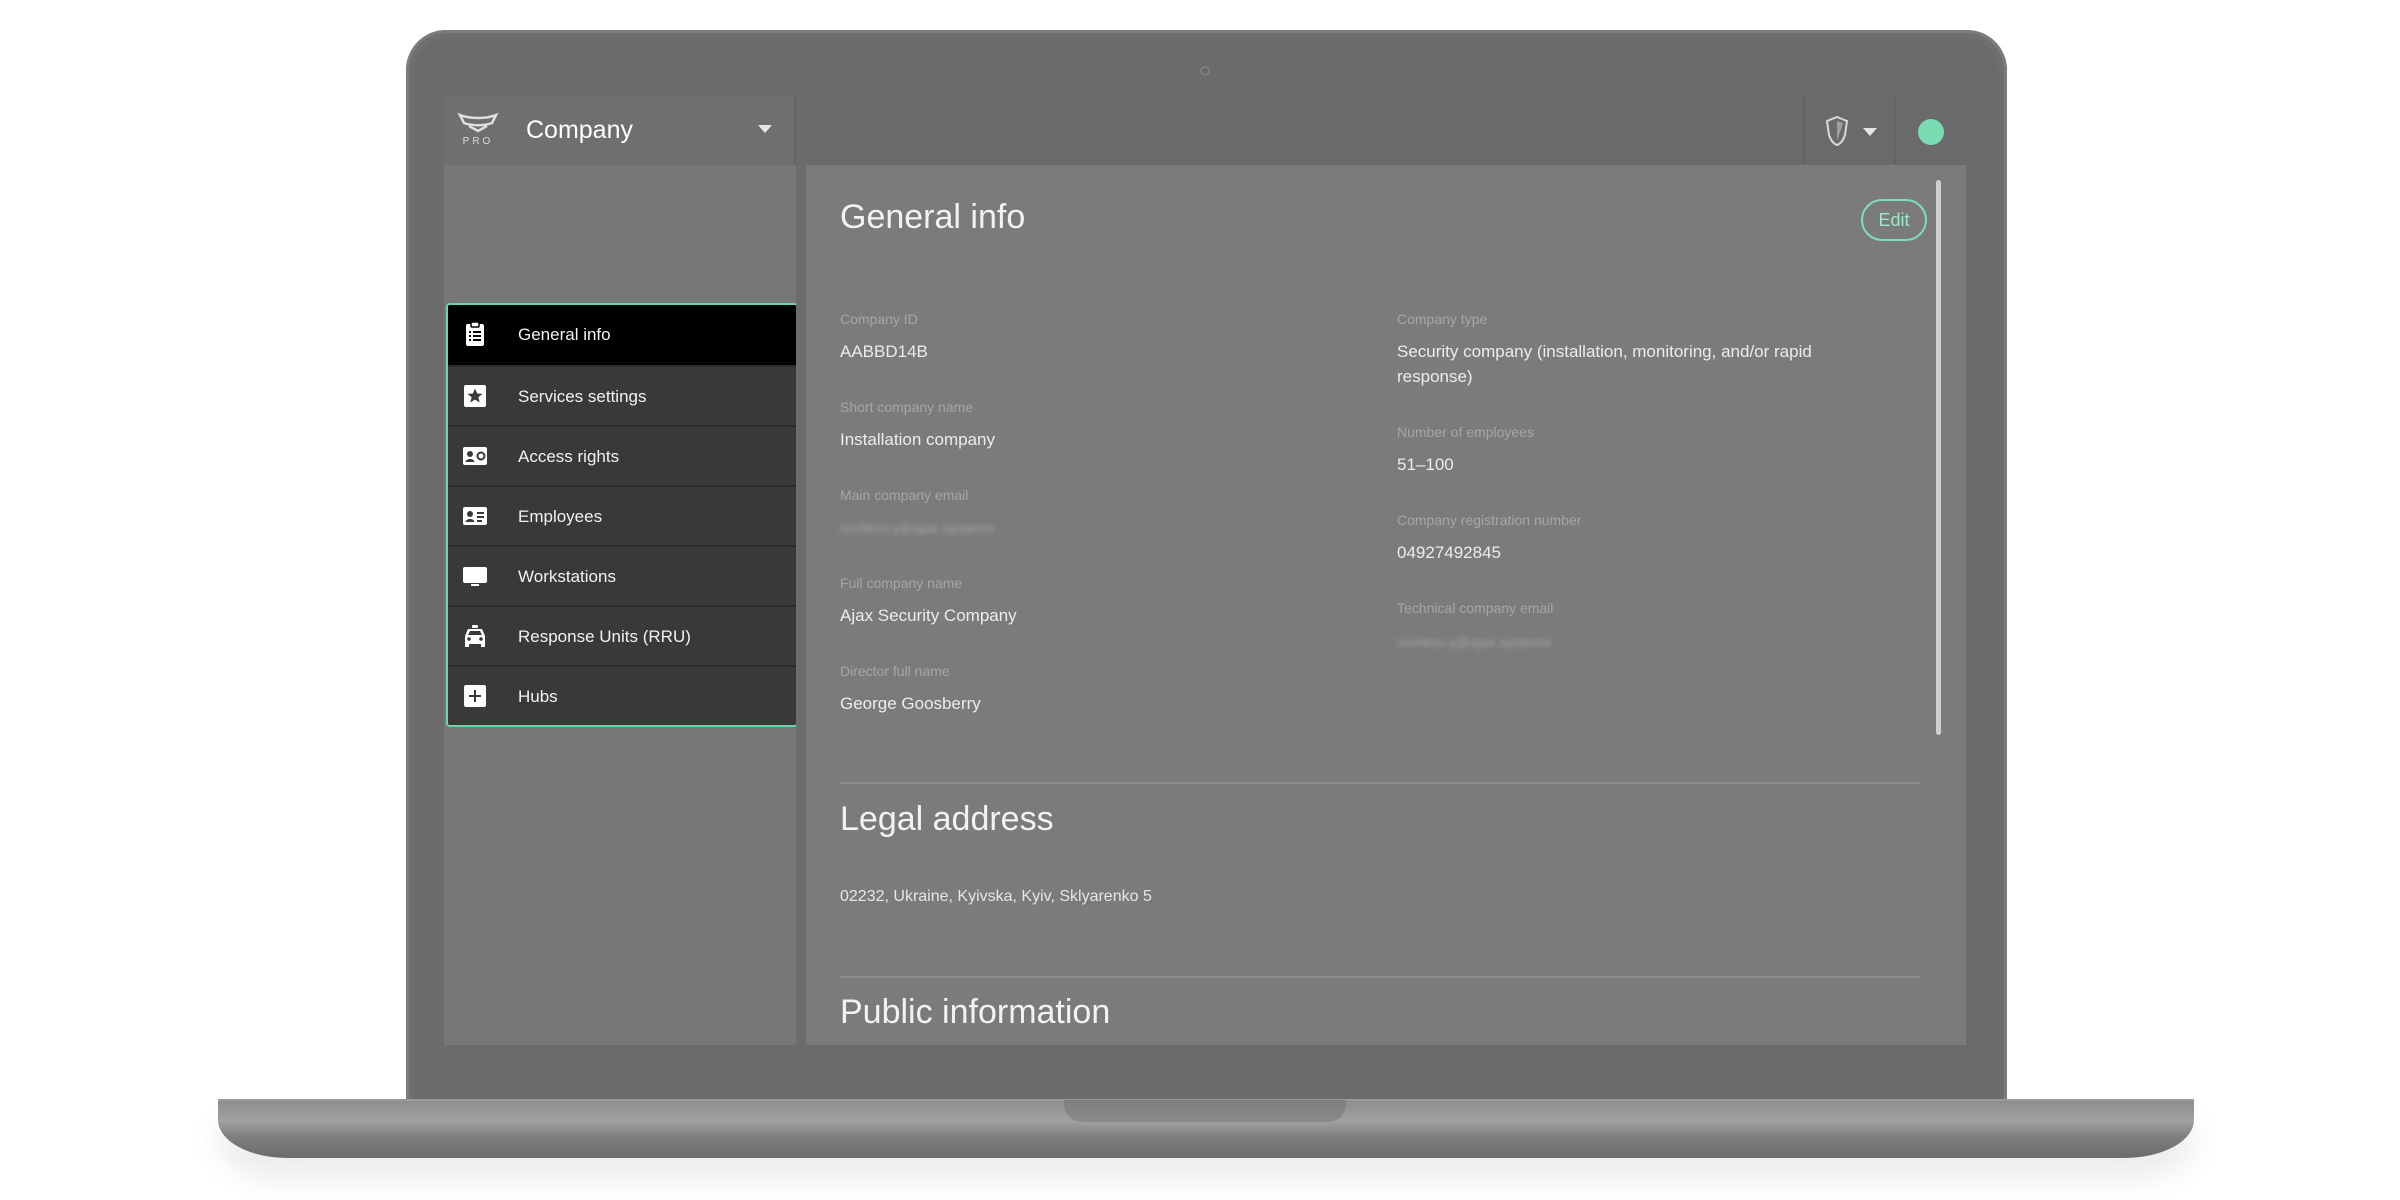 This screenshot has height=1200, width=2400. I want to click on sidebar-item-label: Response Units (RRU), so click(604, 636).